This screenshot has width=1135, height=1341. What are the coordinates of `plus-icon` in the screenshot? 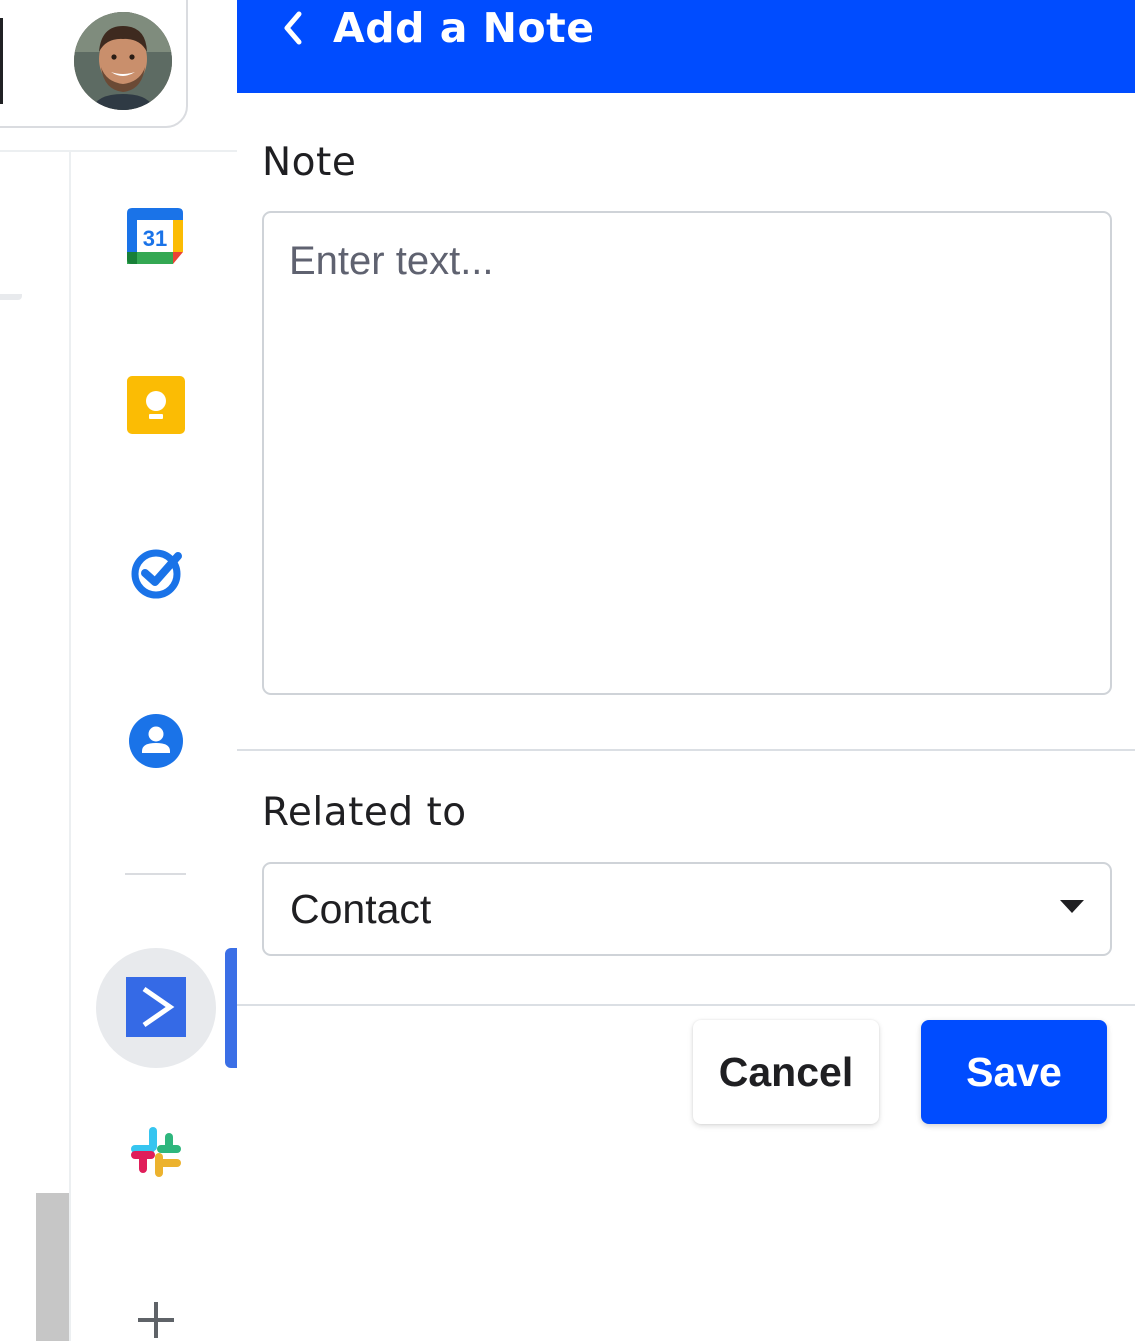 It's located at (156, 1320).